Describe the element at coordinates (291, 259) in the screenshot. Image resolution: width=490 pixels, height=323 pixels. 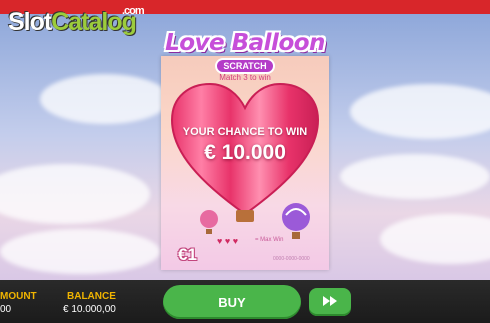
I see `ticket-number: 0000-0000-0000` at that location.